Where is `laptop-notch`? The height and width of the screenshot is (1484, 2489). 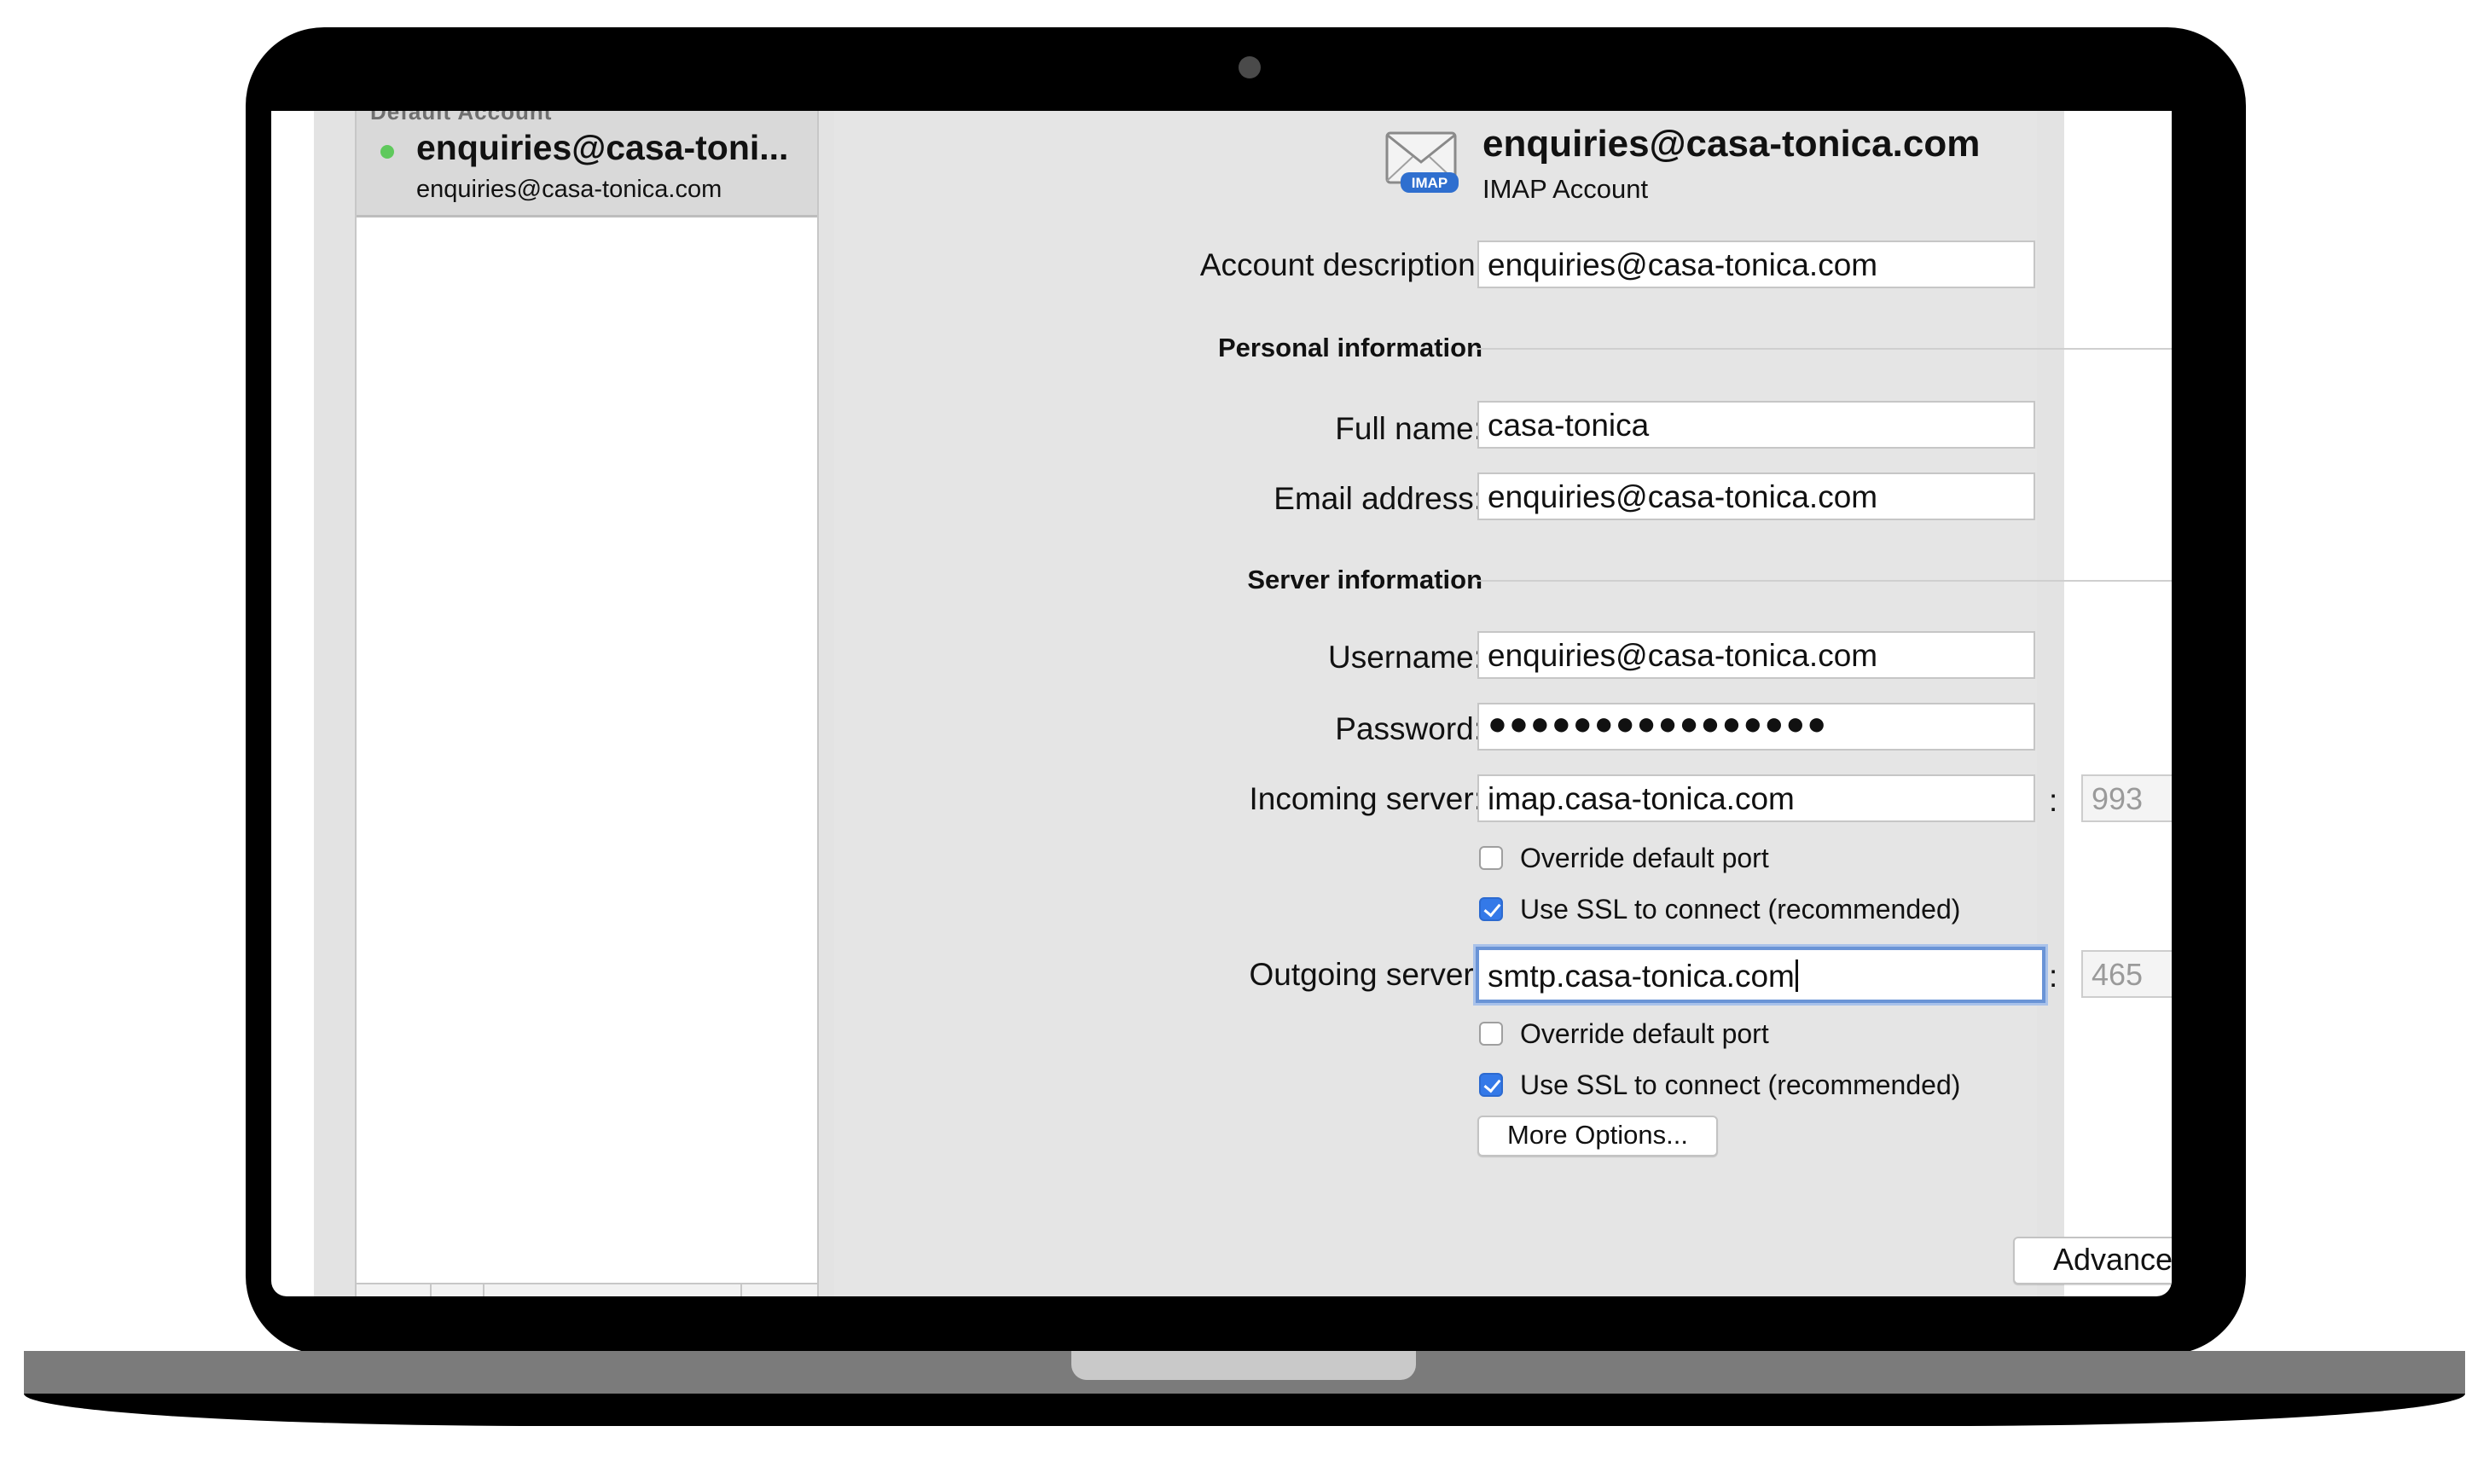 laptop-notch is located at coordinates (1244, 1365).